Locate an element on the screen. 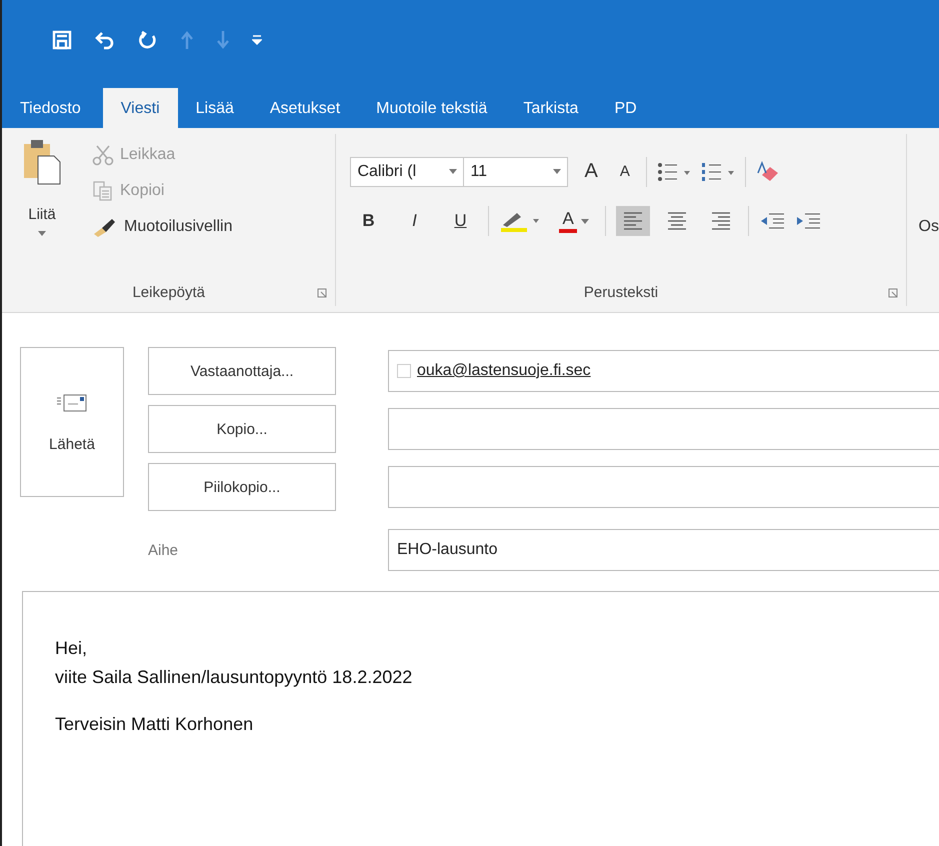 The height and width of the screenshot is (846, 939). redo-icon is located at coordinates (148, 40).